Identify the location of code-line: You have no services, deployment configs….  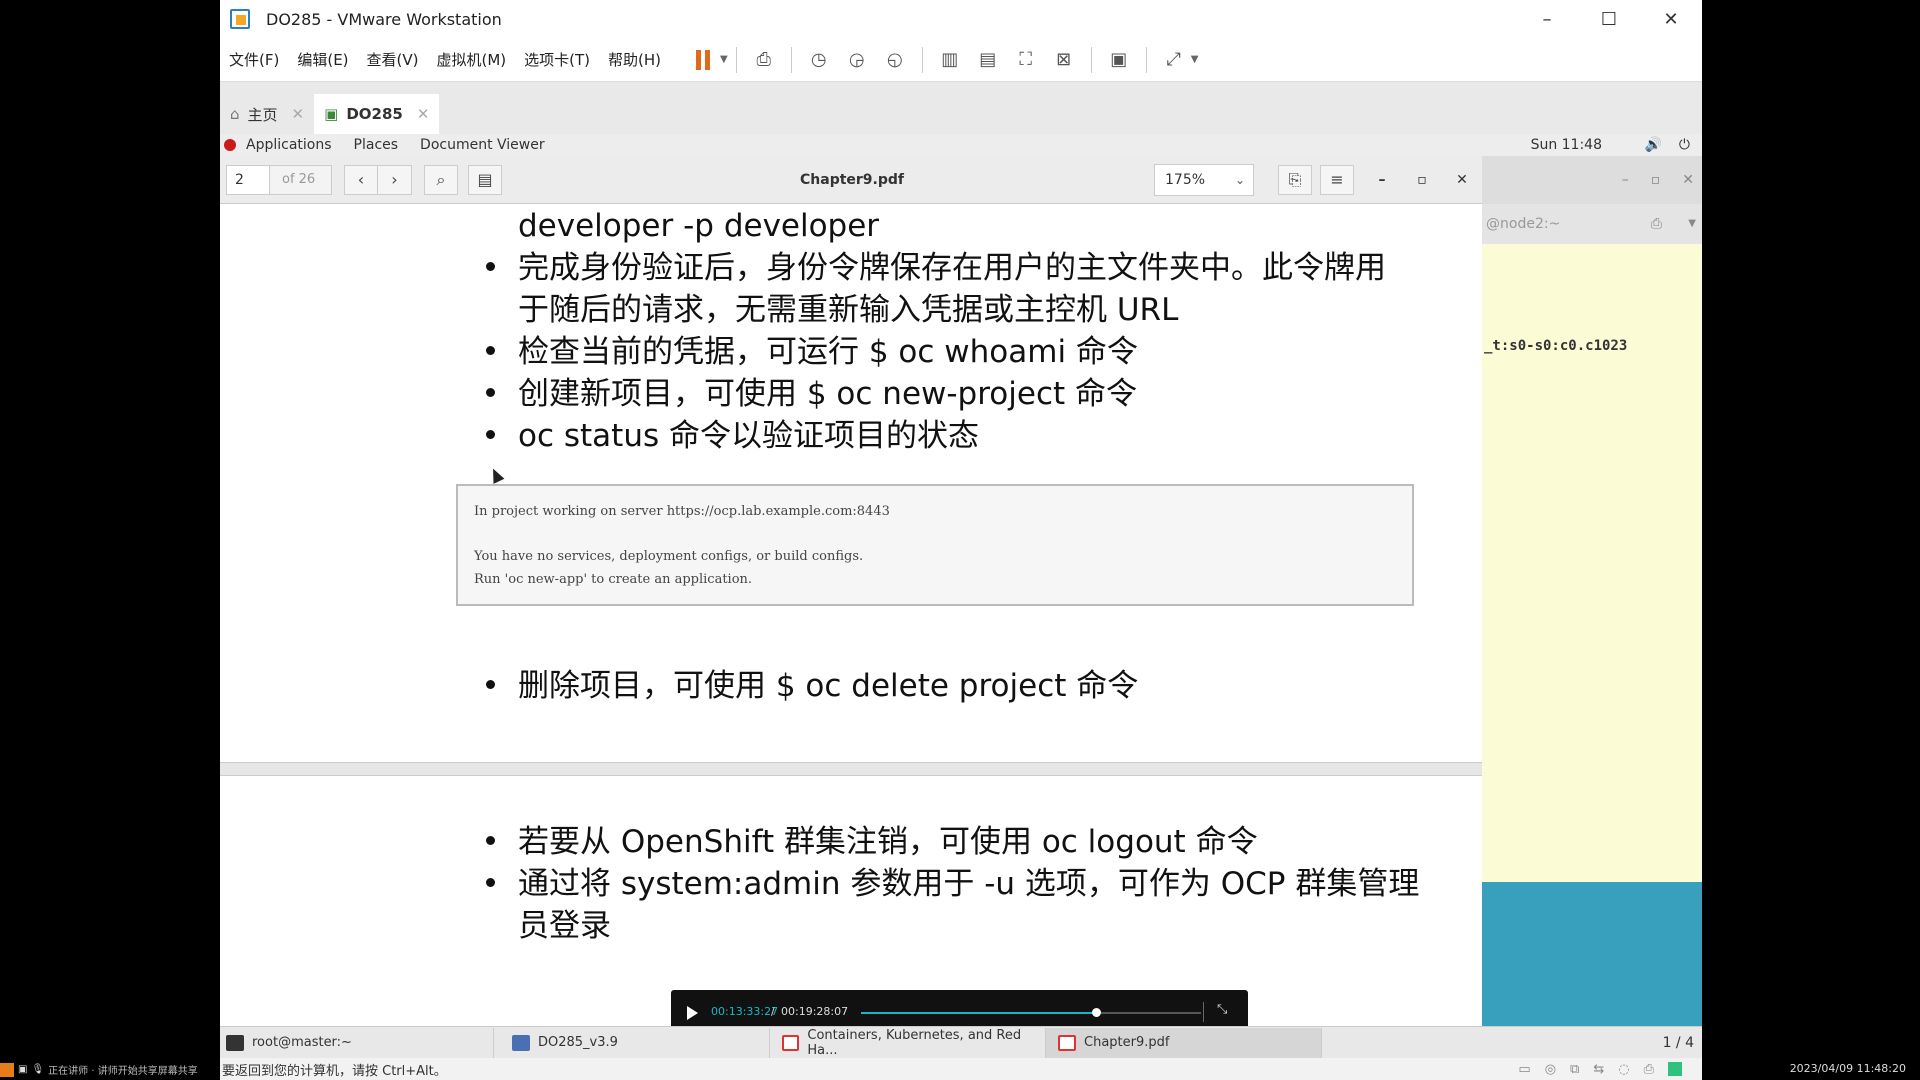
(669, 556).